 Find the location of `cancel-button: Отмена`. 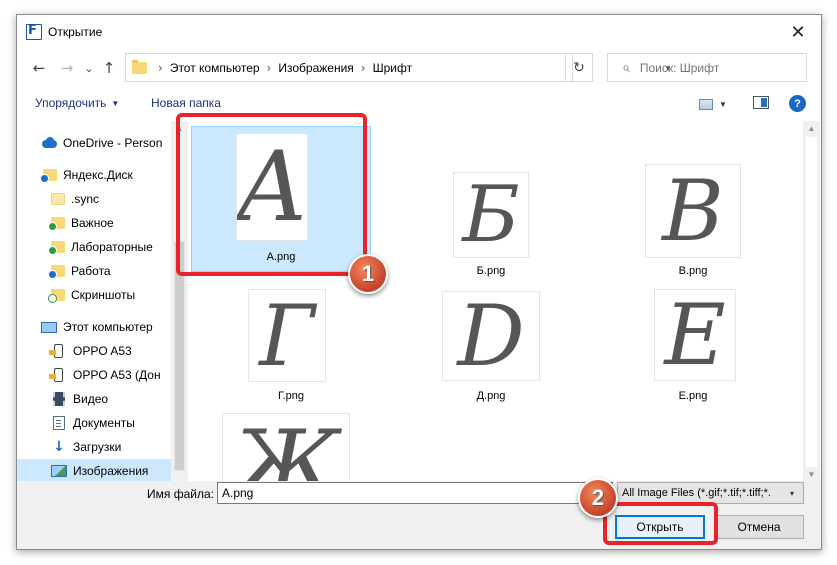

cancel-button: Отмена is located at coordinates (759, 527).